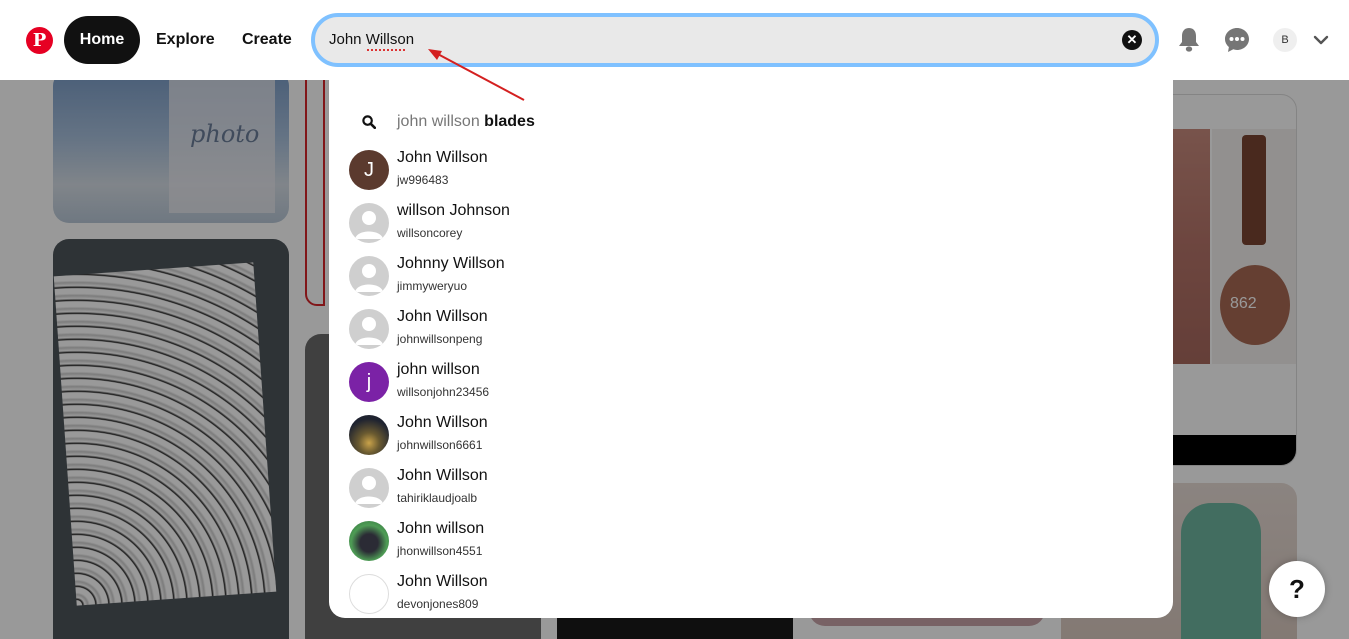  What do you see at coordinates (440, 445) in the screenshot?
I see `user-handle: johnwillson6661` at bounding box center [440, 445].